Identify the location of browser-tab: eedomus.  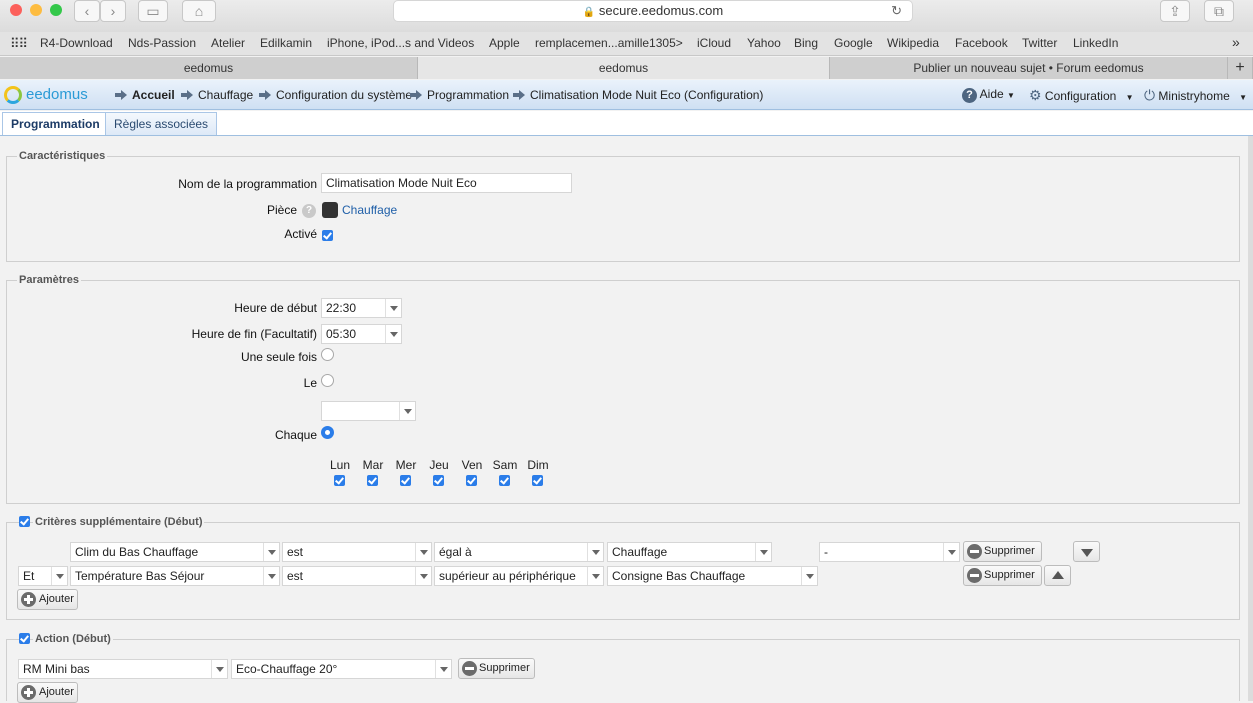
(209, 68).